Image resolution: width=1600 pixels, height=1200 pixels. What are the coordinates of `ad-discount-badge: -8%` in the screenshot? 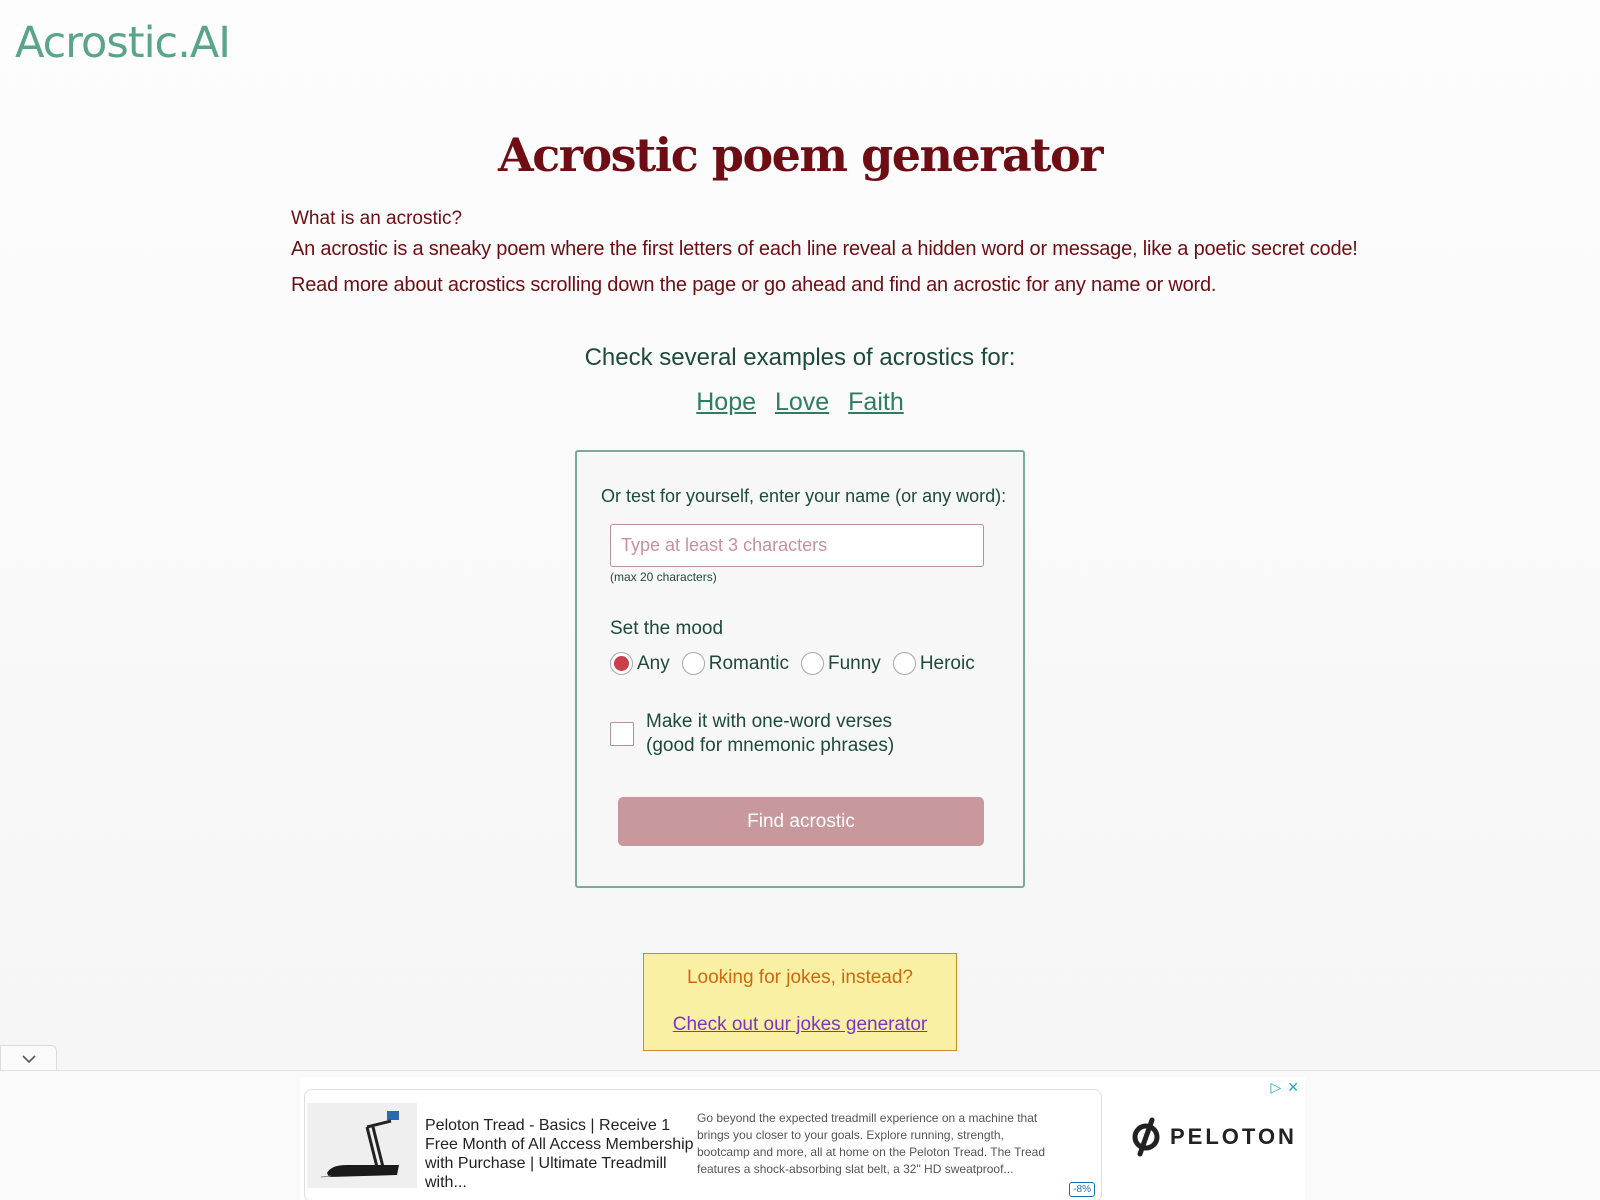 It's located at (1082, 1189).